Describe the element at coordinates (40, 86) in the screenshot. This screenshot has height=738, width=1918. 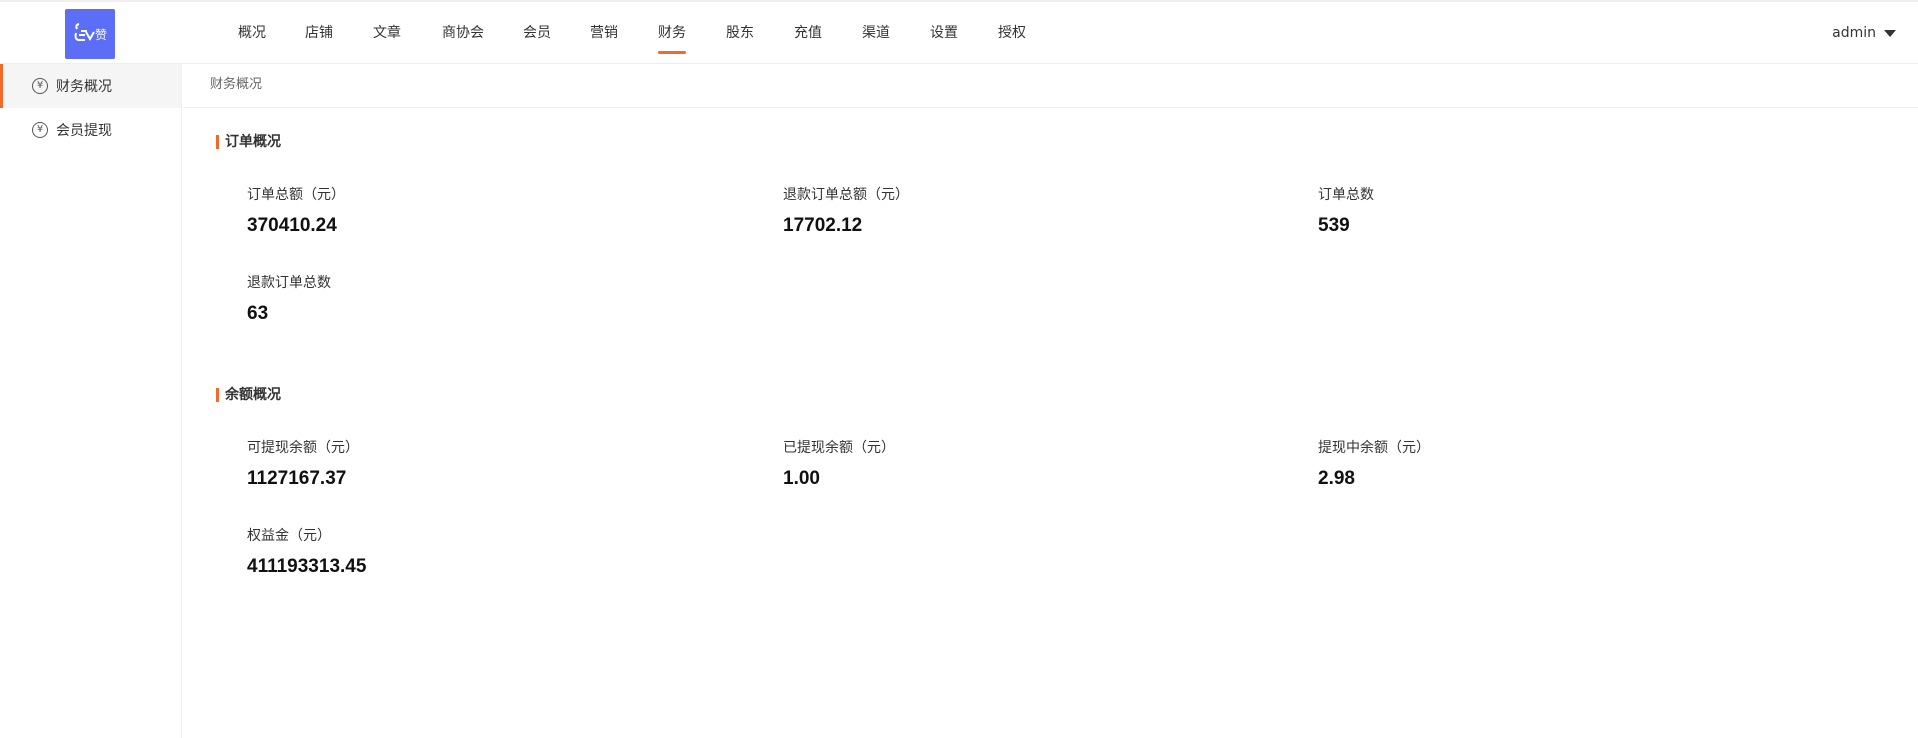
I see `yuan-circle-icon: ¥` at that location.